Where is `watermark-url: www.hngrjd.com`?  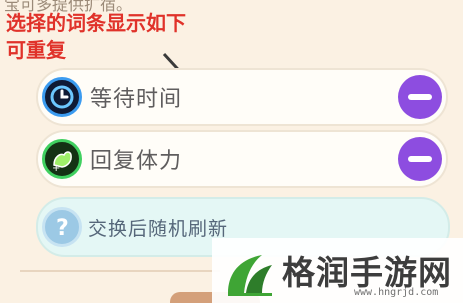
watermark-url: www.hngrjd.com is located at coordinates (396, 292).